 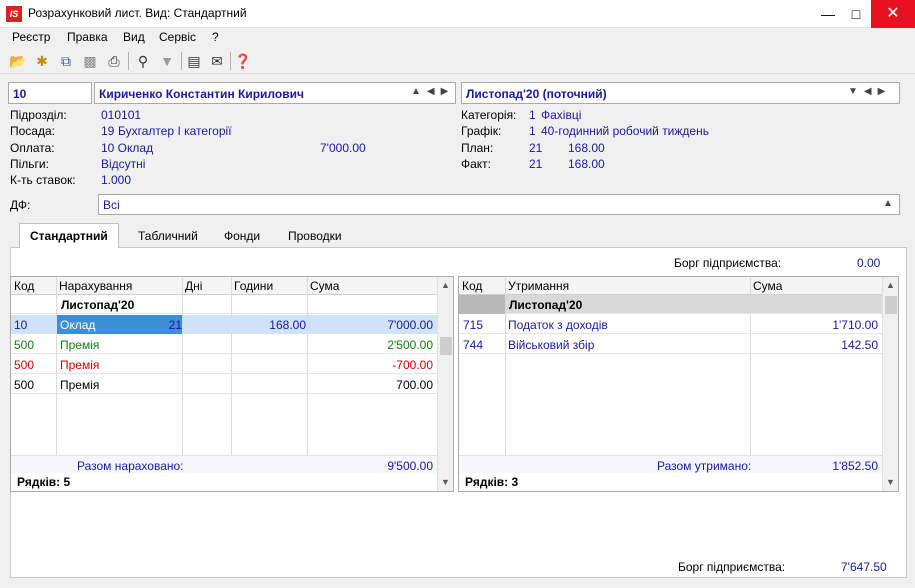 What do you see at coordinates (123, 164) in the screenshot?
I see `benefits-value: Відсутні` at bounding box center [123, 164].